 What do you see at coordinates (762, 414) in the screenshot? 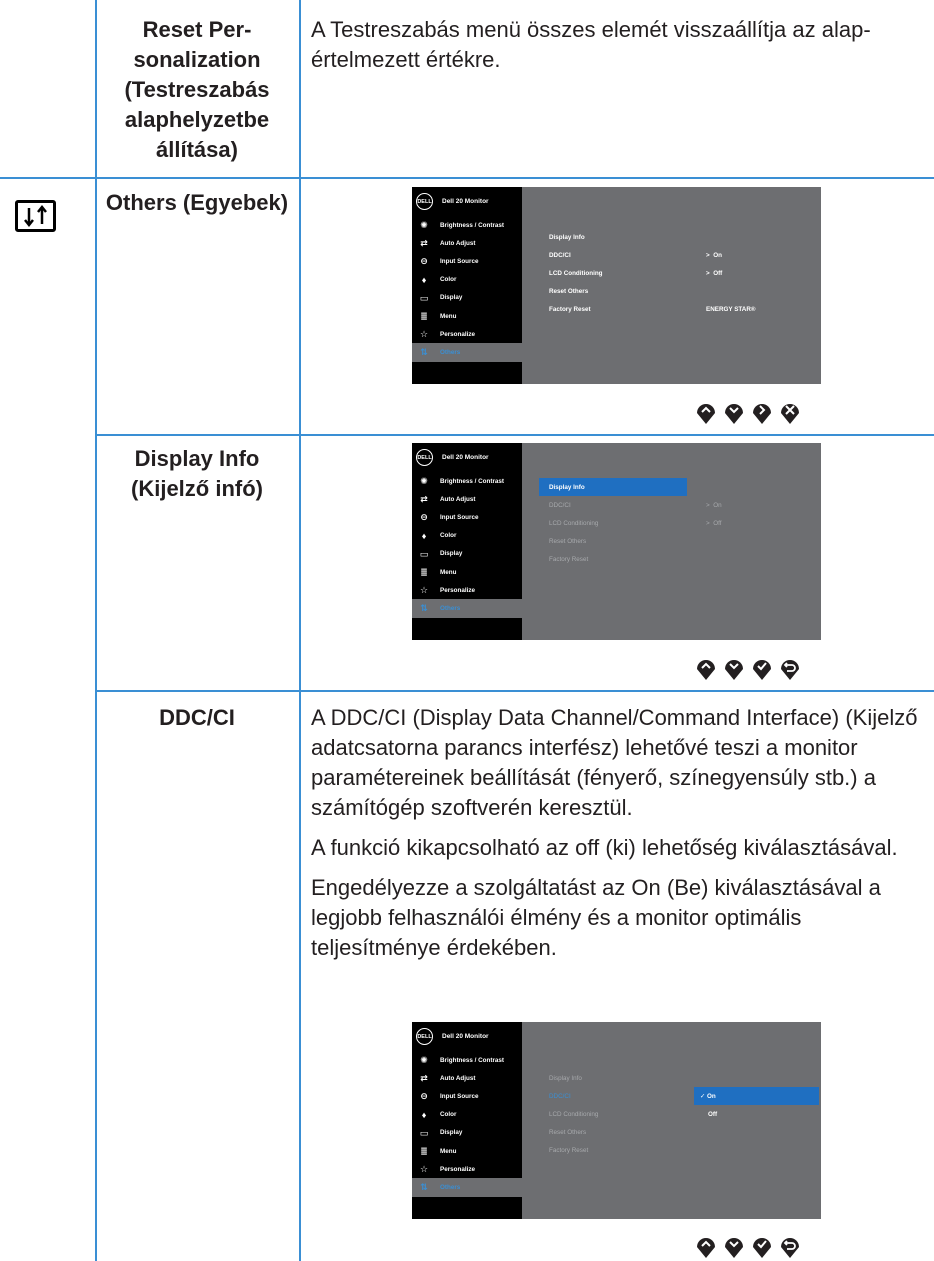
I see `right-button-icon` at bounding box center [762, 414].